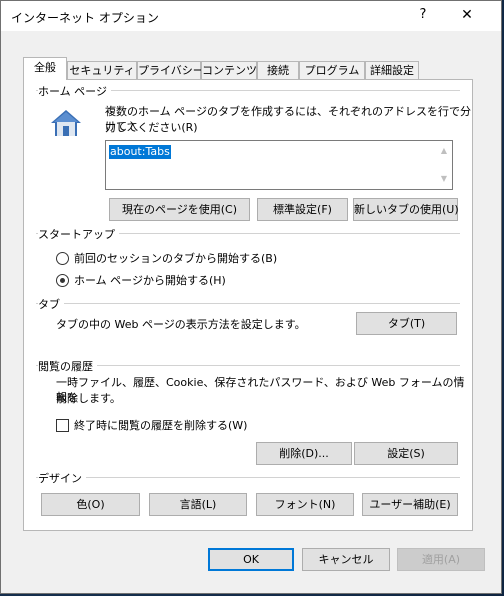 The width and height of the screenshot is (504, 596). I want to click on window-title: インターネット オプション, so click(85, 18).